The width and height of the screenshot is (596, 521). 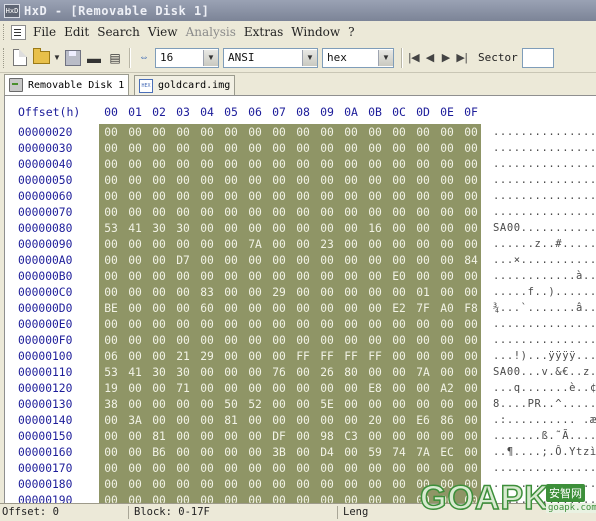 I want to click on hex-byte: 81, so click(x=159, y=436).